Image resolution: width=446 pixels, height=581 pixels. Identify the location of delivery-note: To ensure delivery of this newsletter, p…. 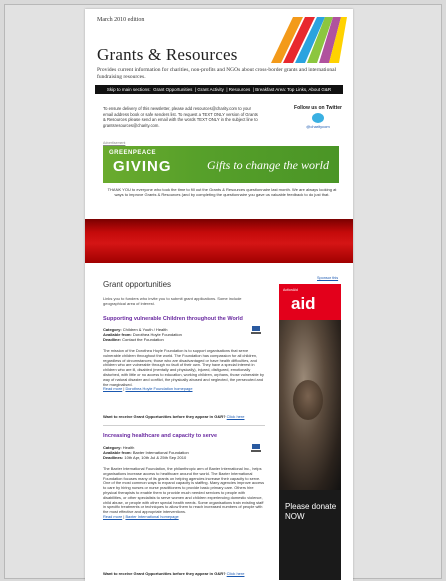
(180, 117).